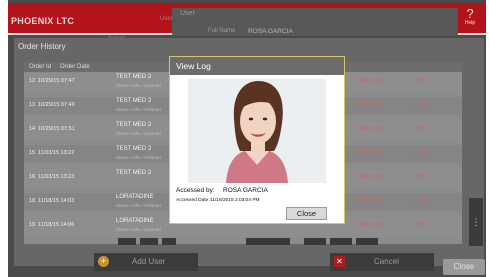 Image resolution: width=489 pixels, height=277 pixels. Describe the element at coordinates (306, 213) in the screenshot. I see `dialog-close-button: Close` at that location.